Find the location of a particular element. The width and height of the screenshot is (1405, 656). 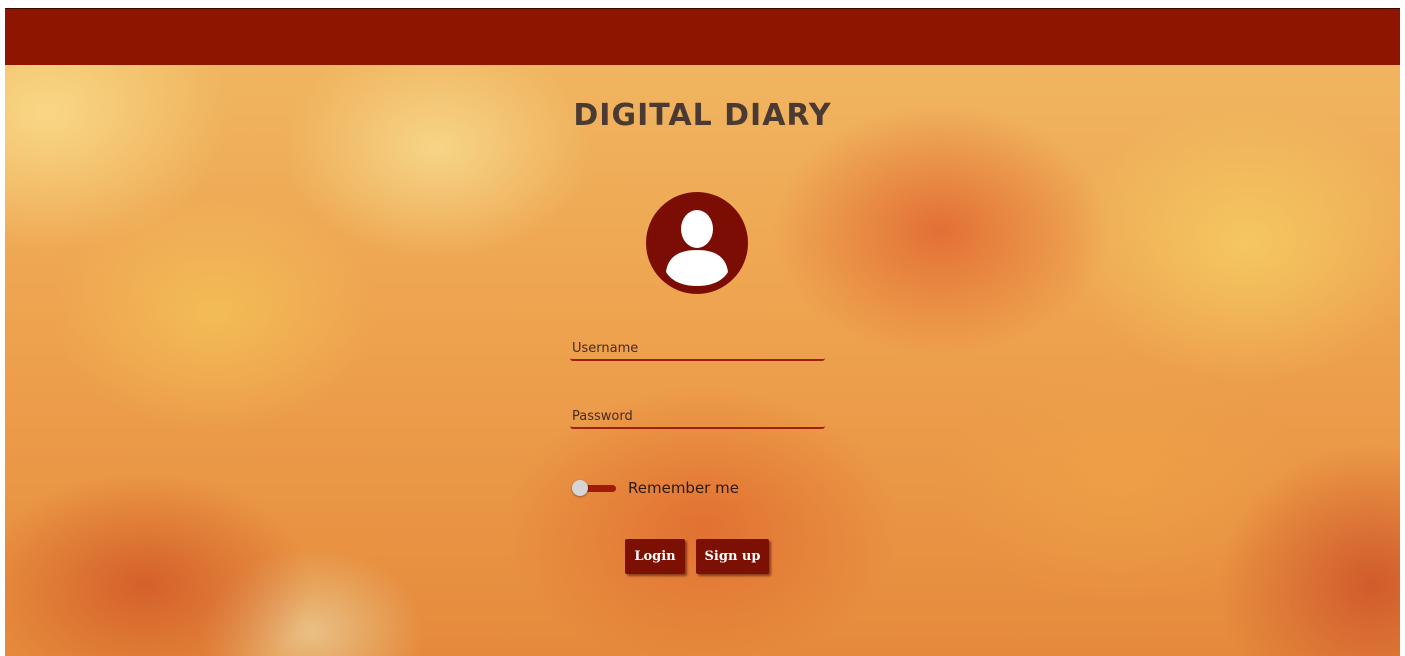

password-input is located at coordinates (697, 417).